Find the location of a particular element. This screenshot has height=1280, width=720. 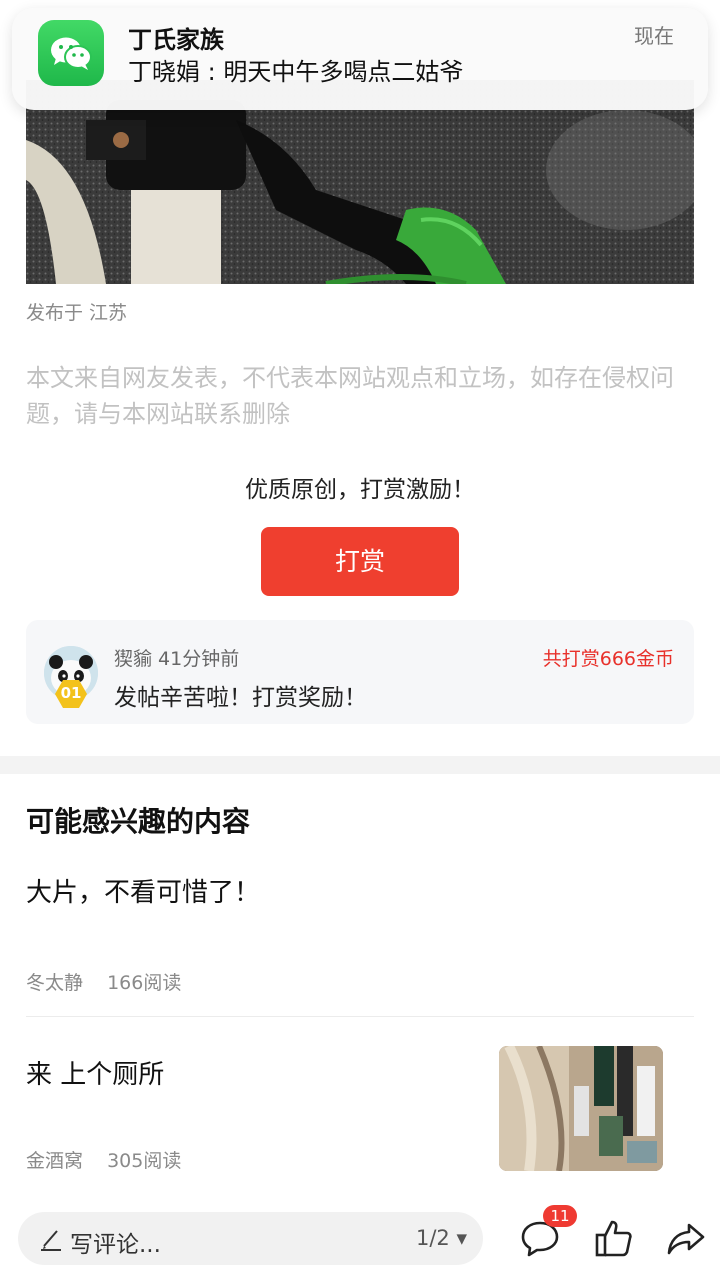

rec-item-meta: 冬太静 166阅读 is located at coordinates (112, 981).